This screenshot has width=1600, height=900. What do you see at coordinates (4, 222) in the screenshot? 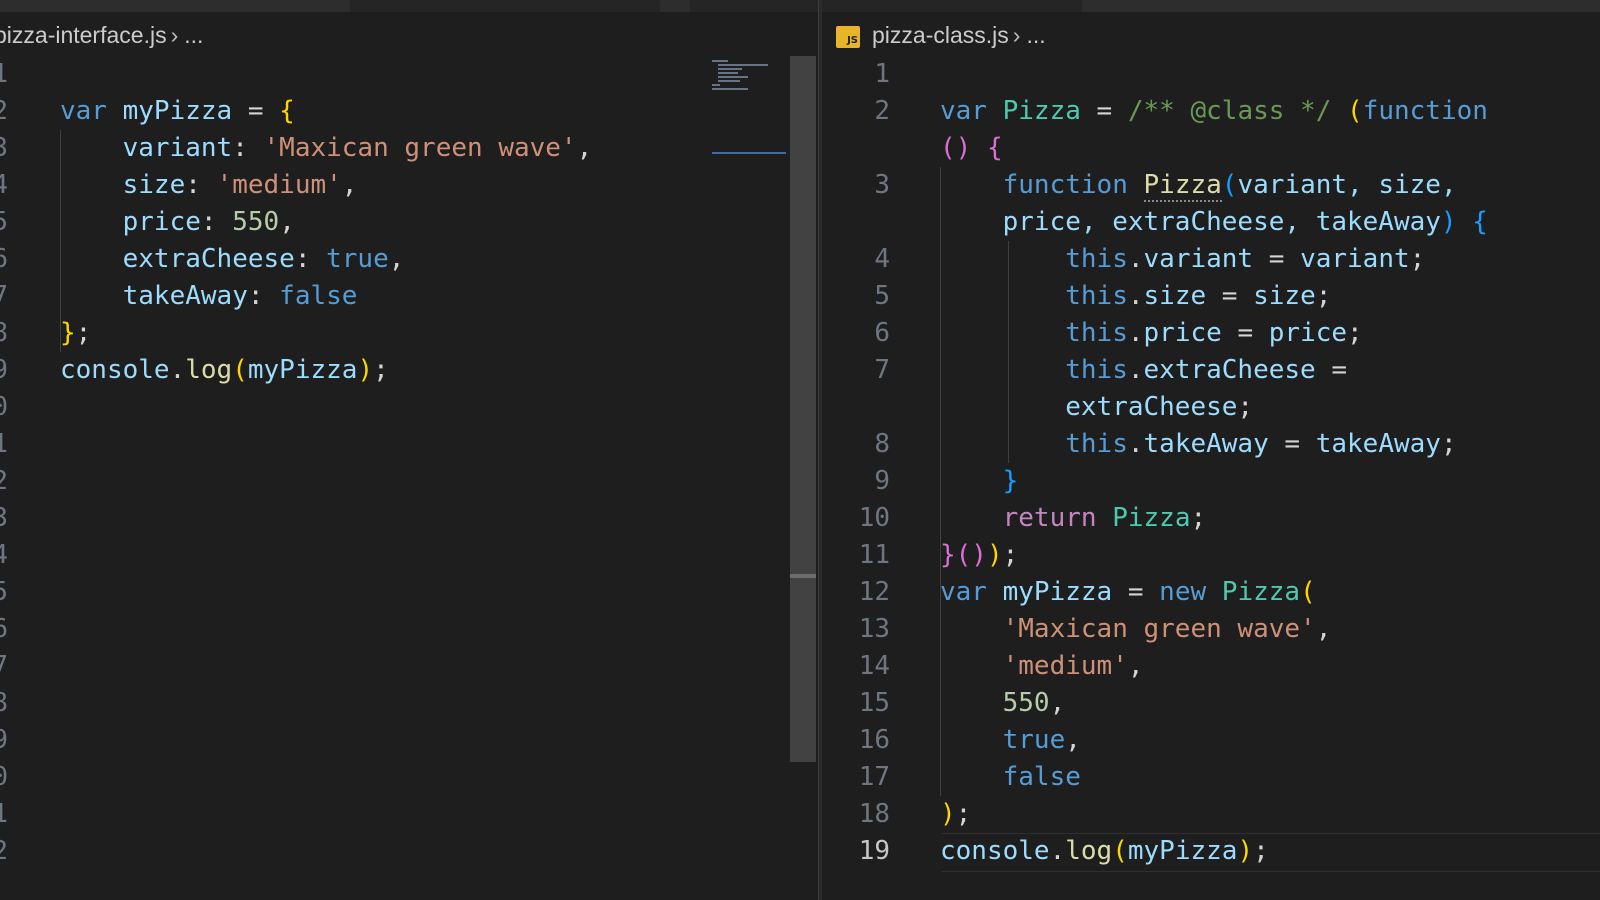
I see `line-number: 5` at bounding box center [4, 222].